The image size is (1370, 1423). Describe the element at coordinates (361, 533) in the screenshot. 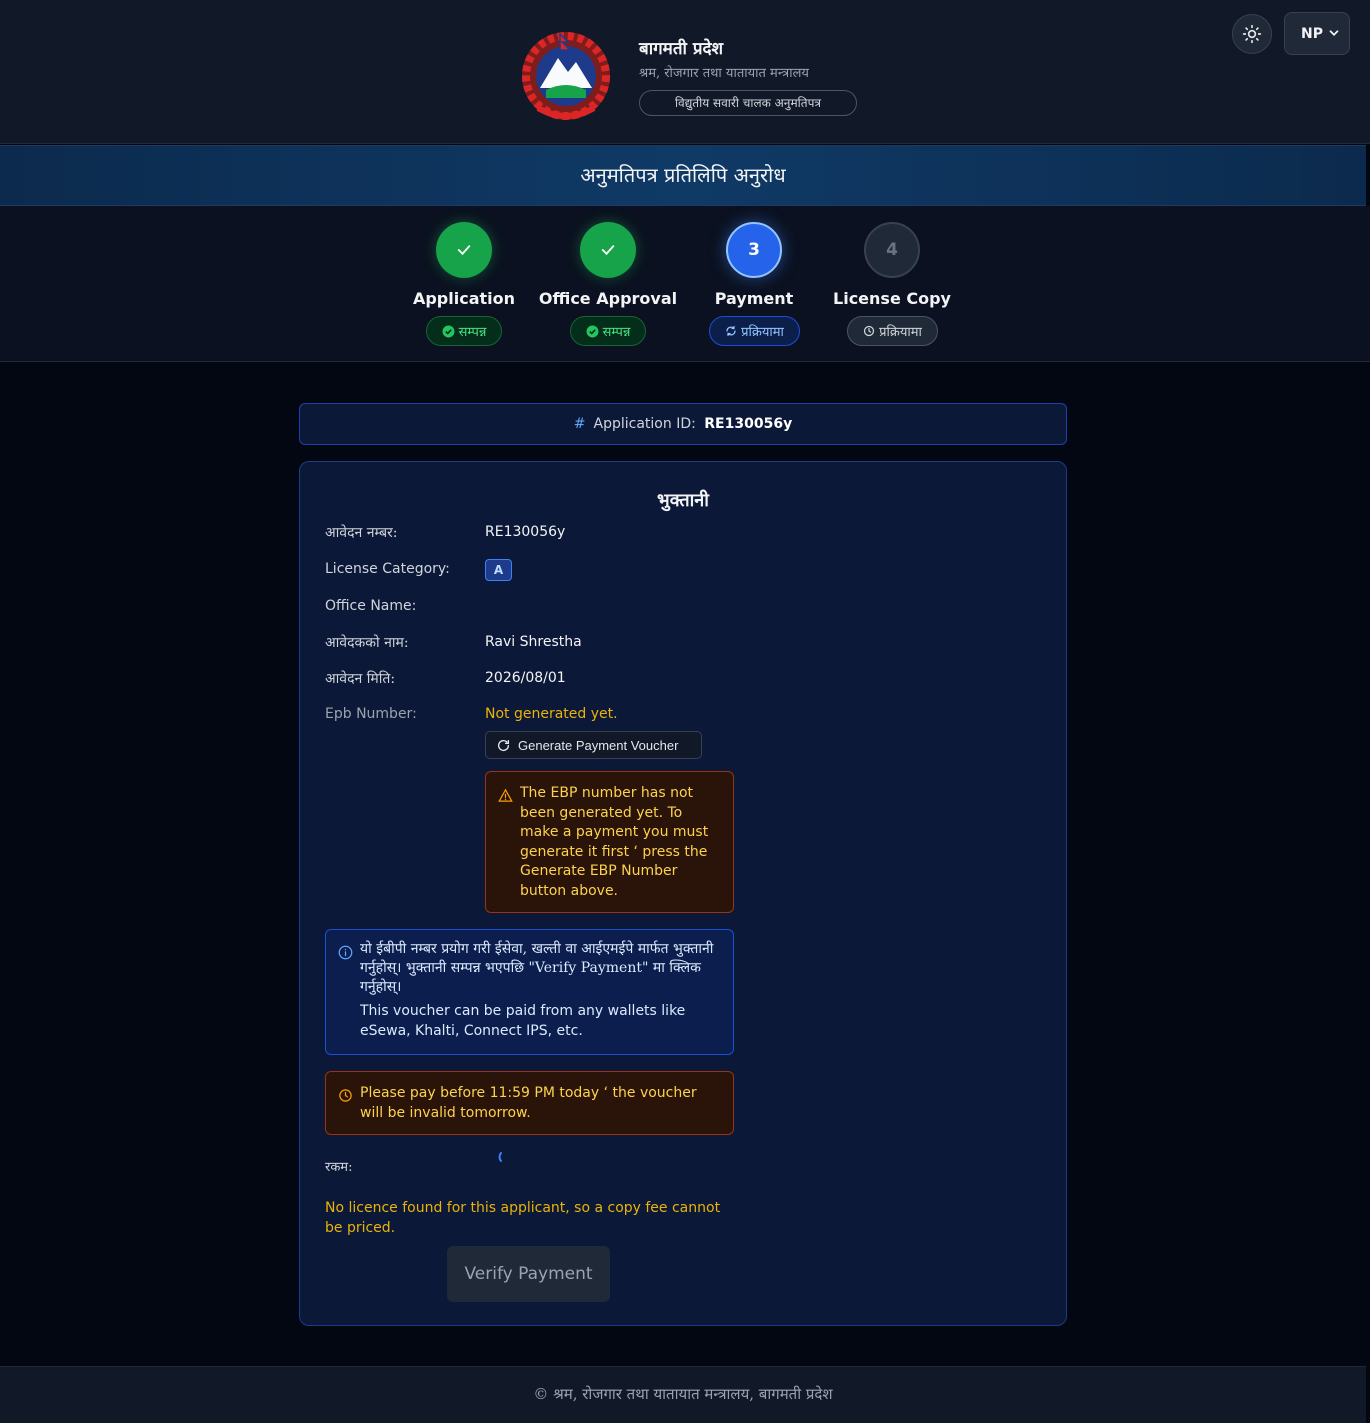

I see `application-number-label: आवेदन नम्बर:` at that location.